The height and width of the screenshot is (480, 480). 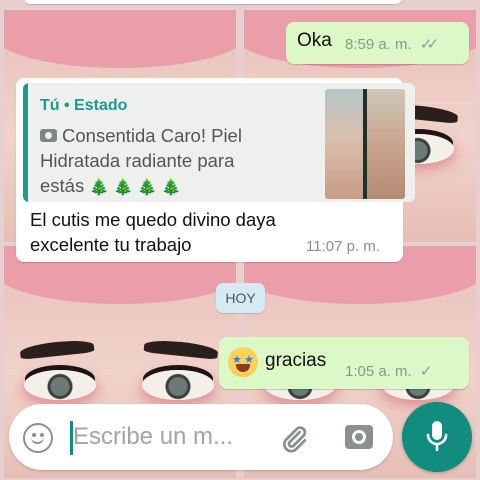 What do you see at coordinates (213, 2) in the screenshot?
I see `previous-message-edge` at bounding box center [213, 2].